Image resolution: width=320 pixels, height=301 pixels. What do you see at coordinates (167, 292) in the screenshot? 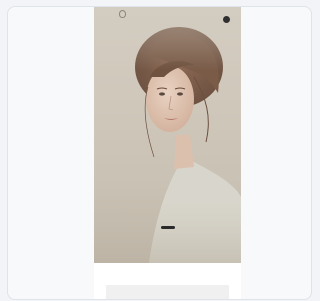
I see `info-box` at bounding box center [167, 292].